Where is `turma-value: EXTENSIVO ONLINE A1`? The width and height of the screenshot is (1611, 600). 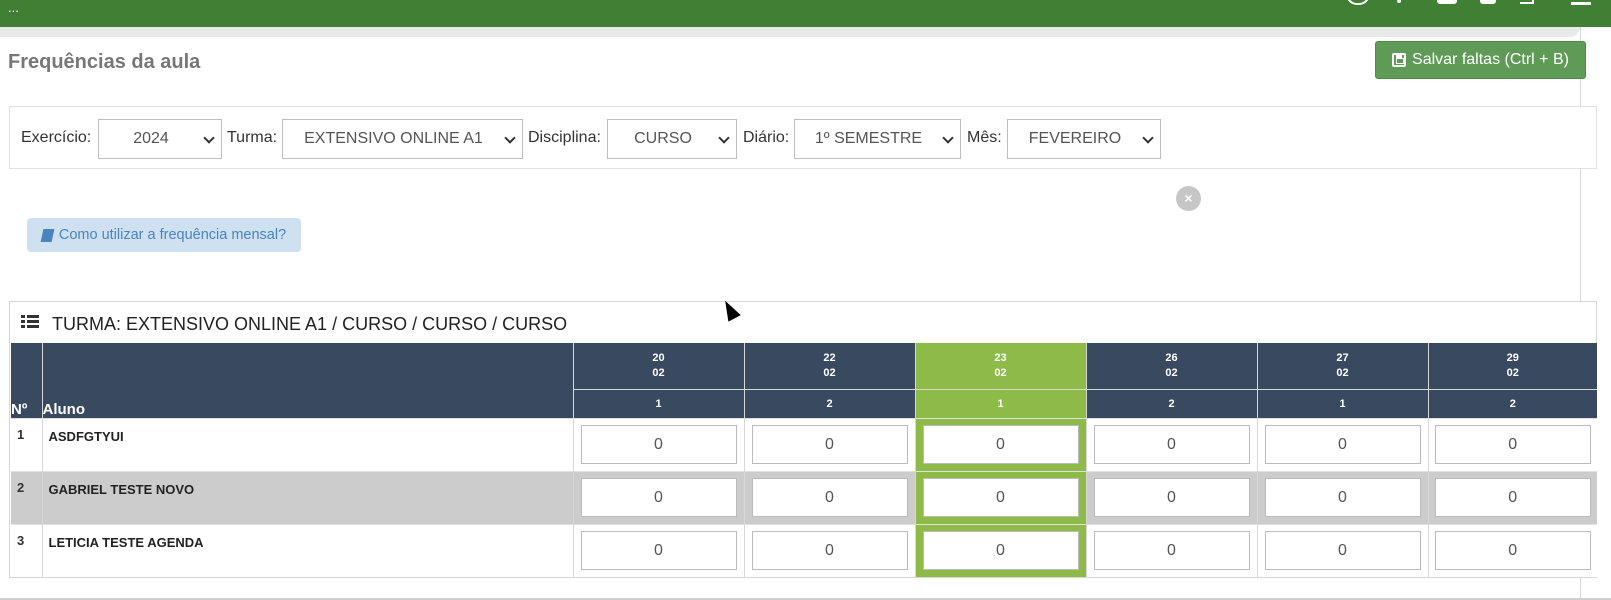
turma-value: EXTENSIVO ONLINE A1 is located at coordinates (393, 138).